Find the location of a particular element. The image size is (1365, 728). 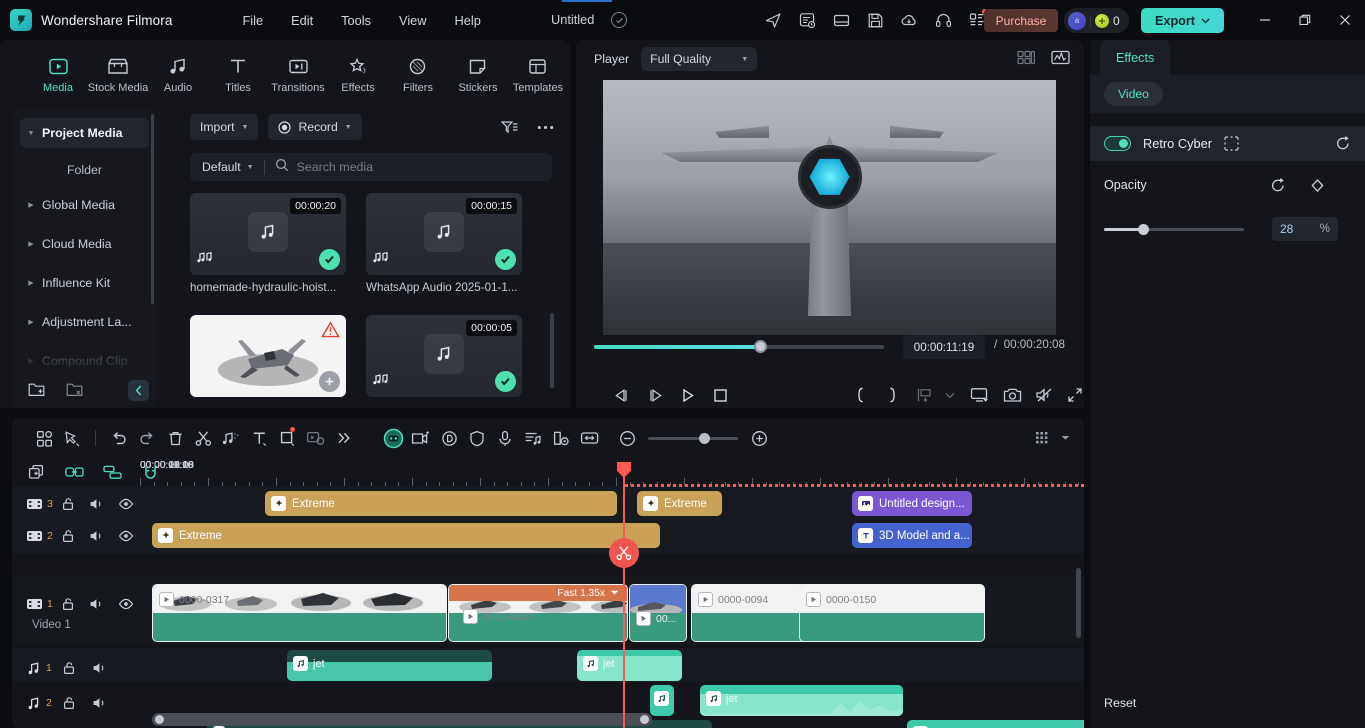

more-tools-icon is located at coordinates (343, 438).